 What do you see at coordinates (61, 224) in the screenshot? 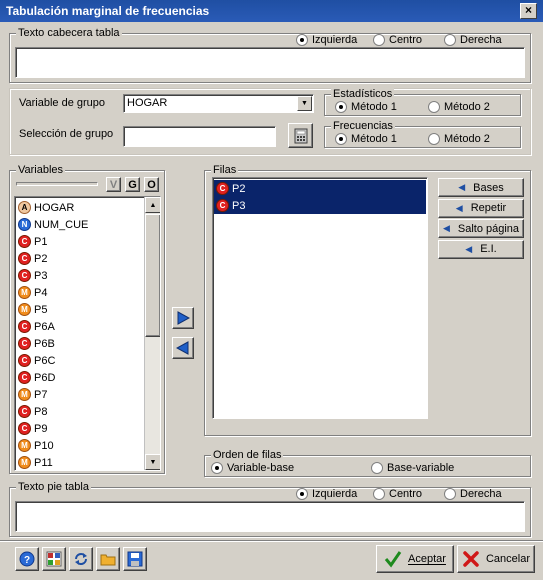
I see `variable-name: NUM_CUE` at bounding box center [61, 224].